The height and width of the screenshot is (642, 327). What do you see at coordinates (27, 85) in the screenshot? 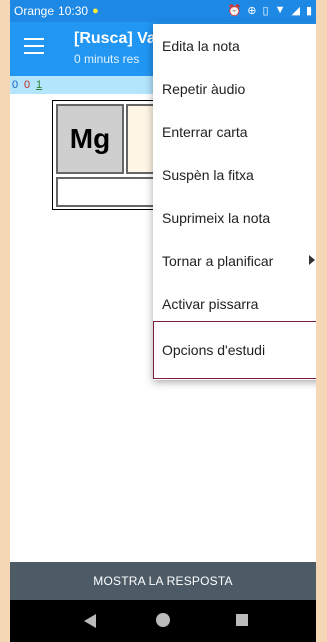
I see `learning-count: 0` at bounding box center [27, 85].